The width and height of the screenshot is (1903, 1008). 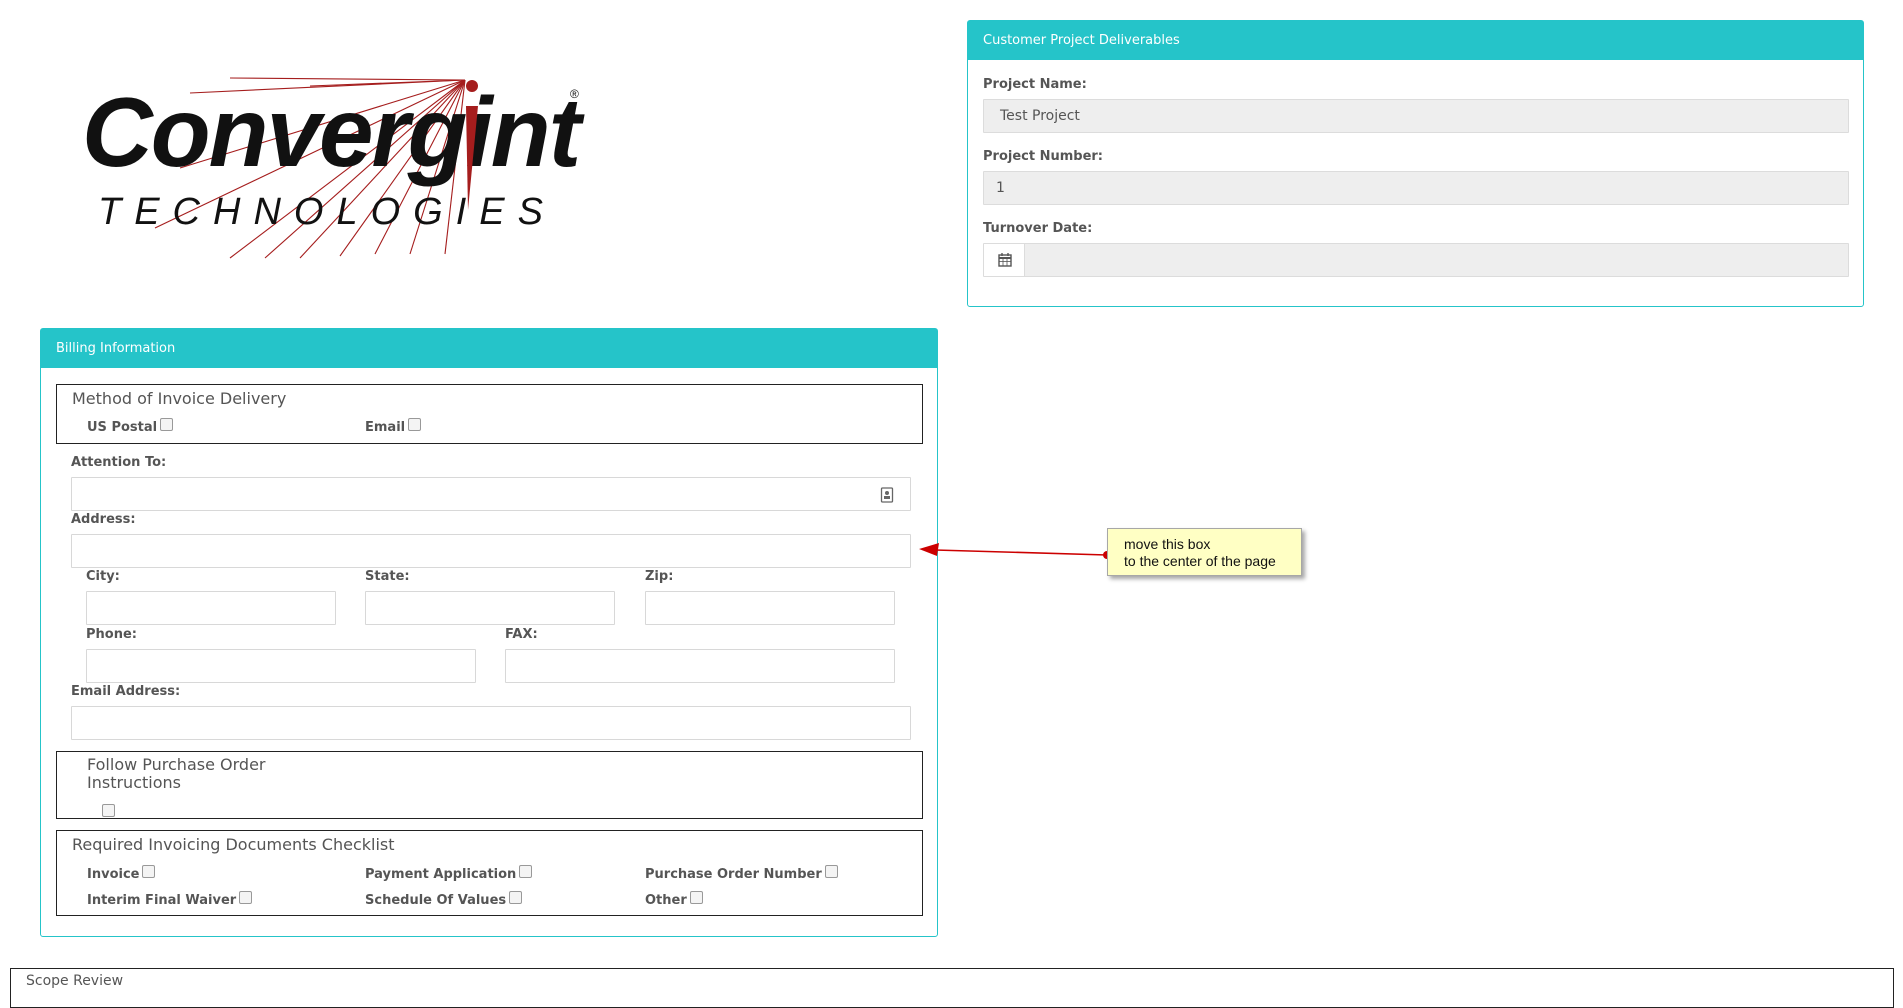 I want to click on po-instructions-fieldset: Follow Purchase Order Instructions, so click(x=489, y=785).